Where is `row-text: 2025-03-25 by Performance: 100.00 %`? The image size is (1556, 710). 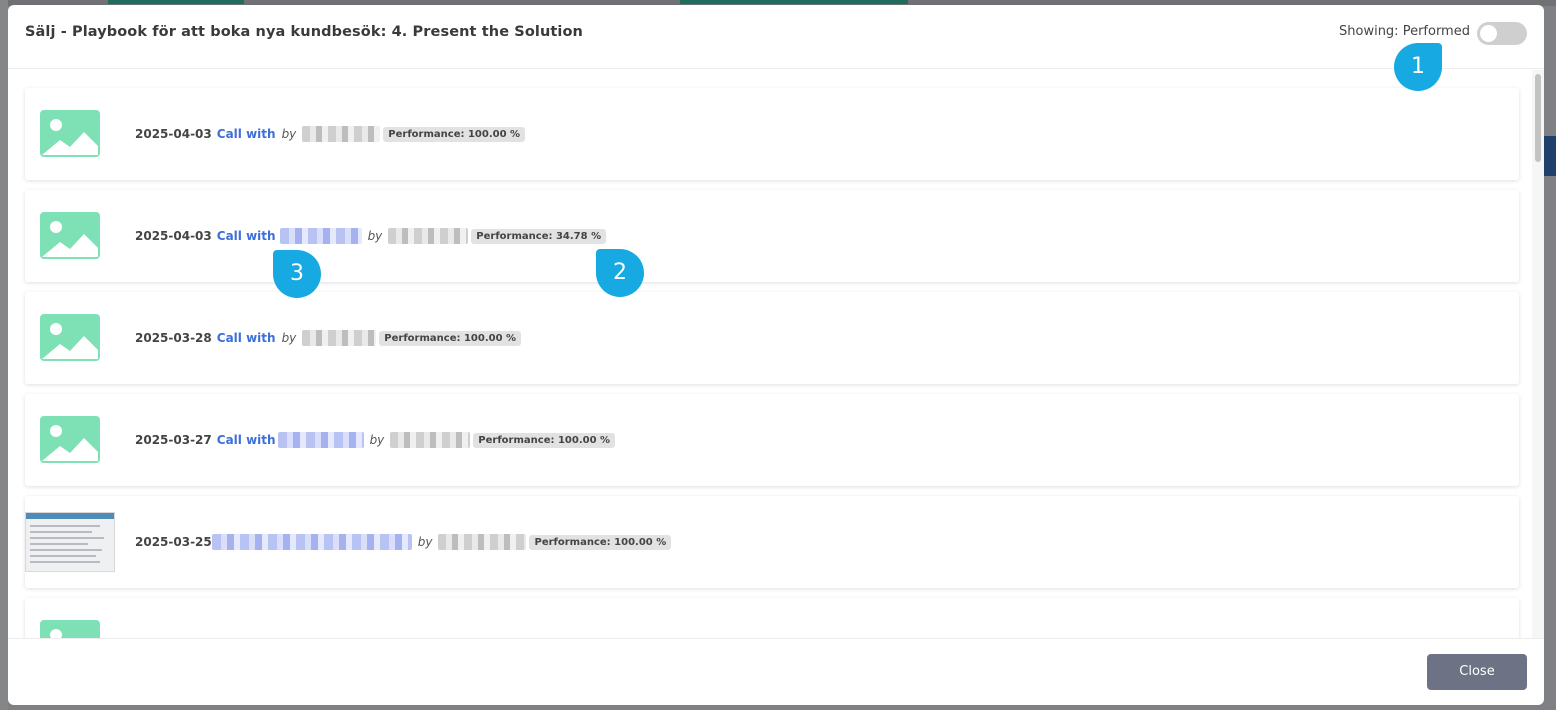 row-text: 2025-03-25 by Performance: 100.00 % is located at coordinates (403, 542).